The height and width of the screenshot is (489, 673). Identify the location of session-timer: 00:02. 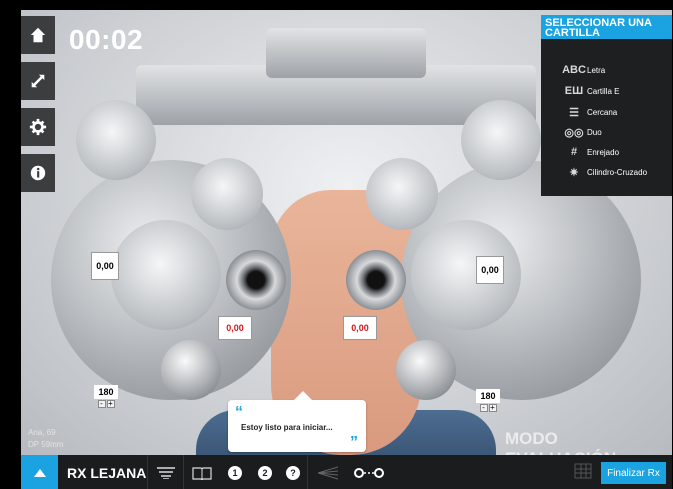
(106, 39).